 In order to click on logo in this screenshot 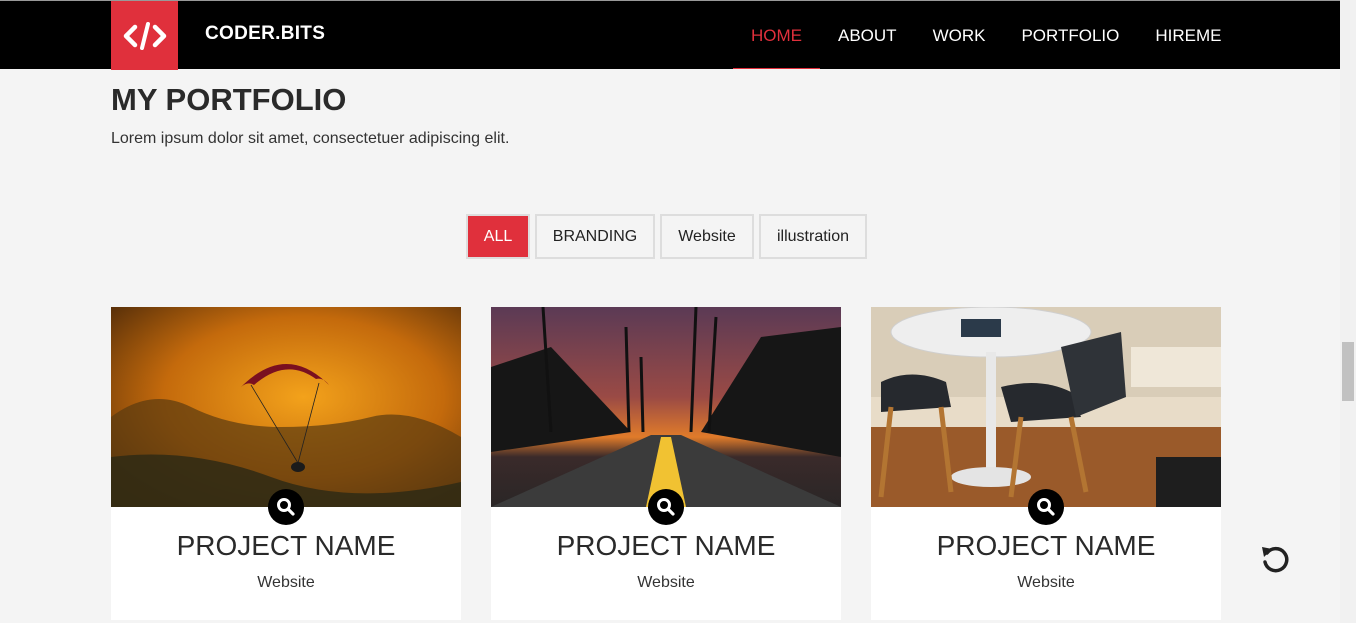, I will do `click(144, 35)`.